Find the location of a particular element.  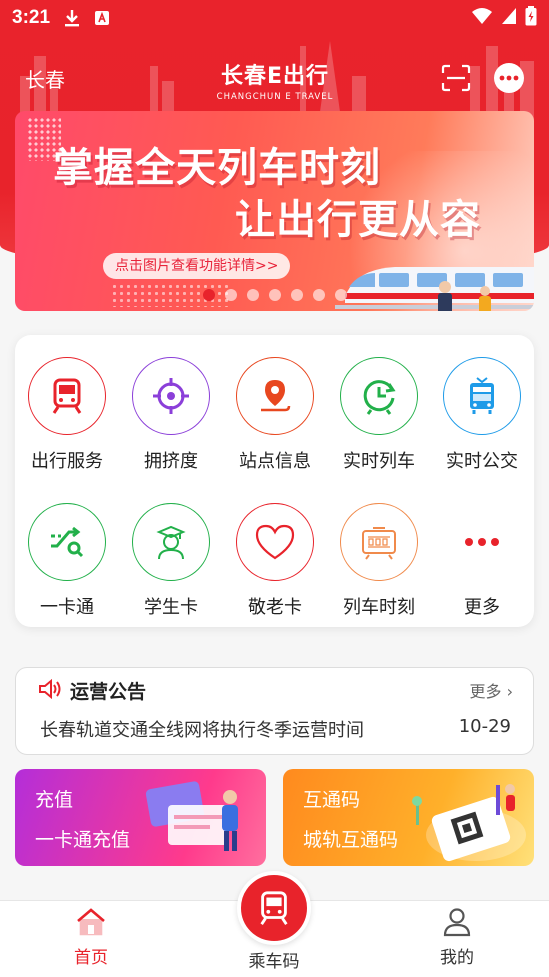

scan-icon is located at coordinates (456, 80).